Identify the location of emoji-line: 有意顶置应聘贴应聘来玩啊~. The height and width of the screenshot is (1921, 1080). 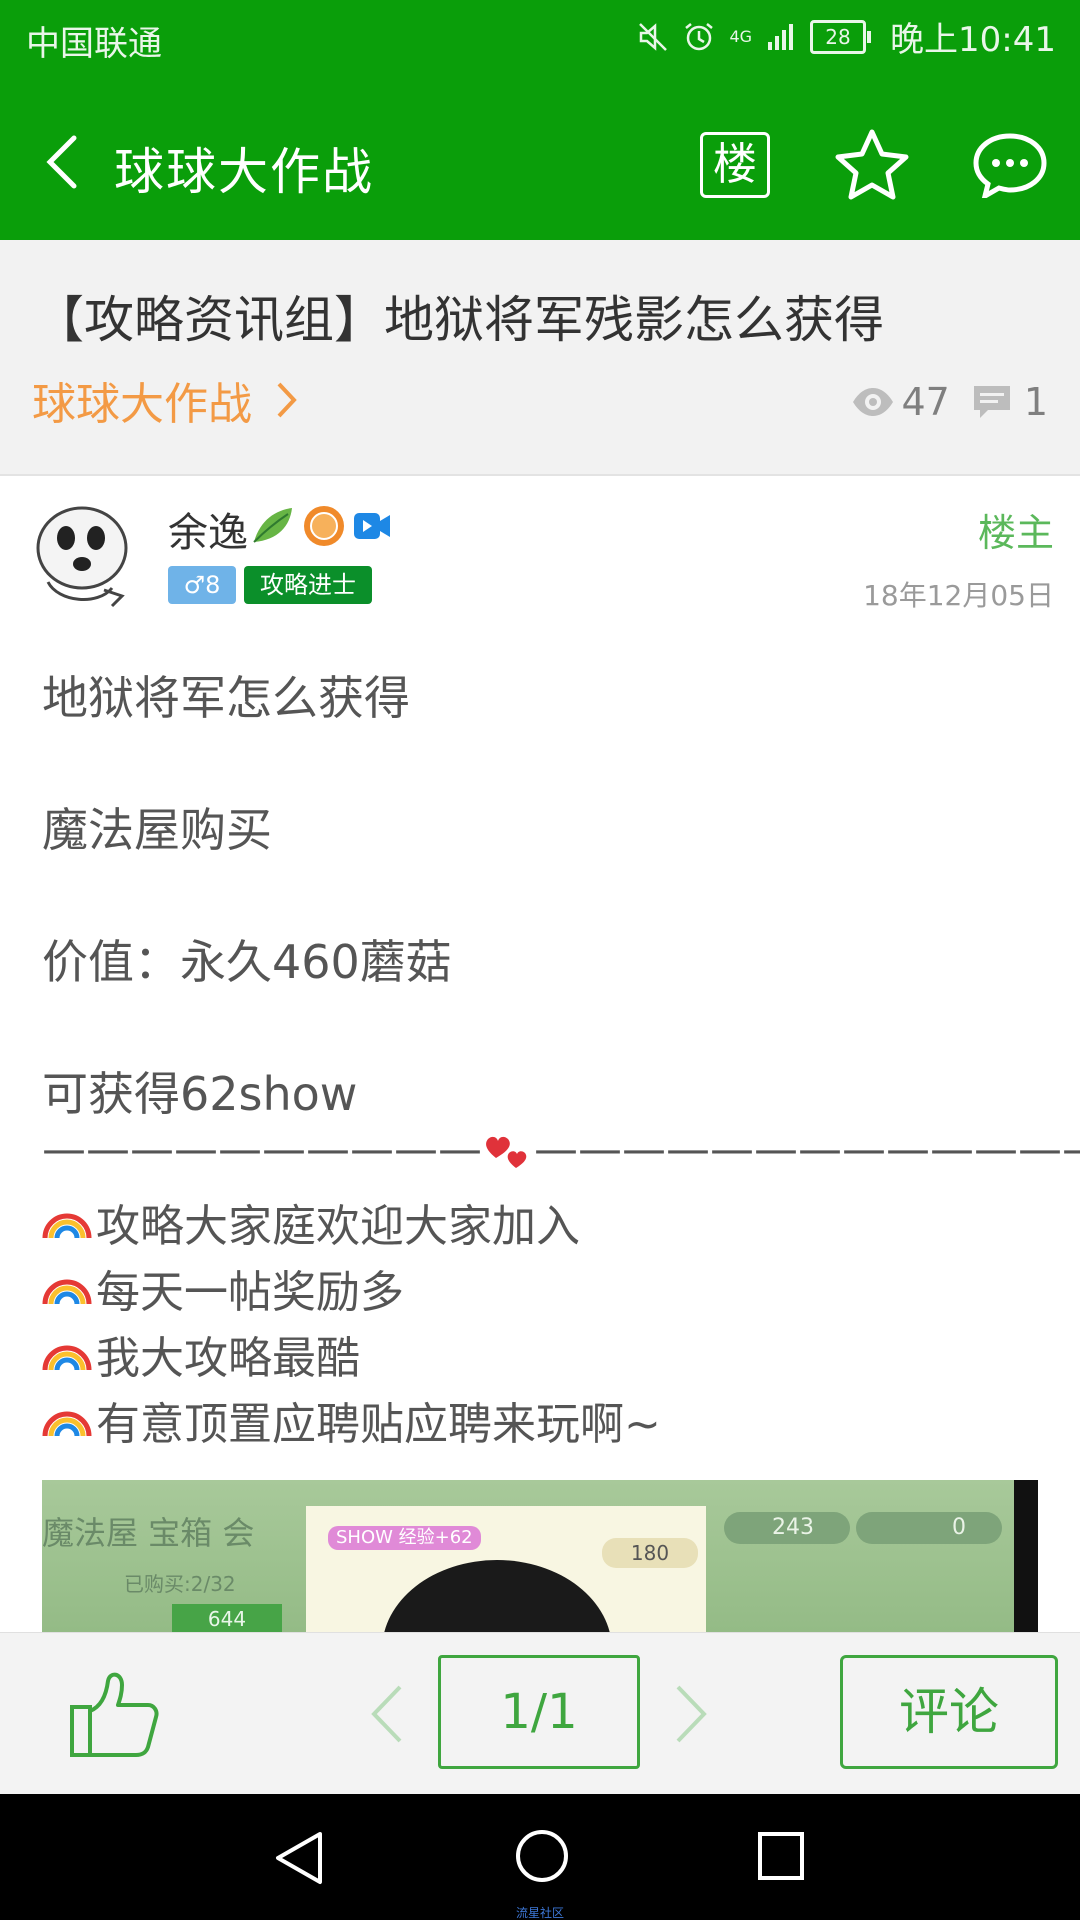
(351, 1420).